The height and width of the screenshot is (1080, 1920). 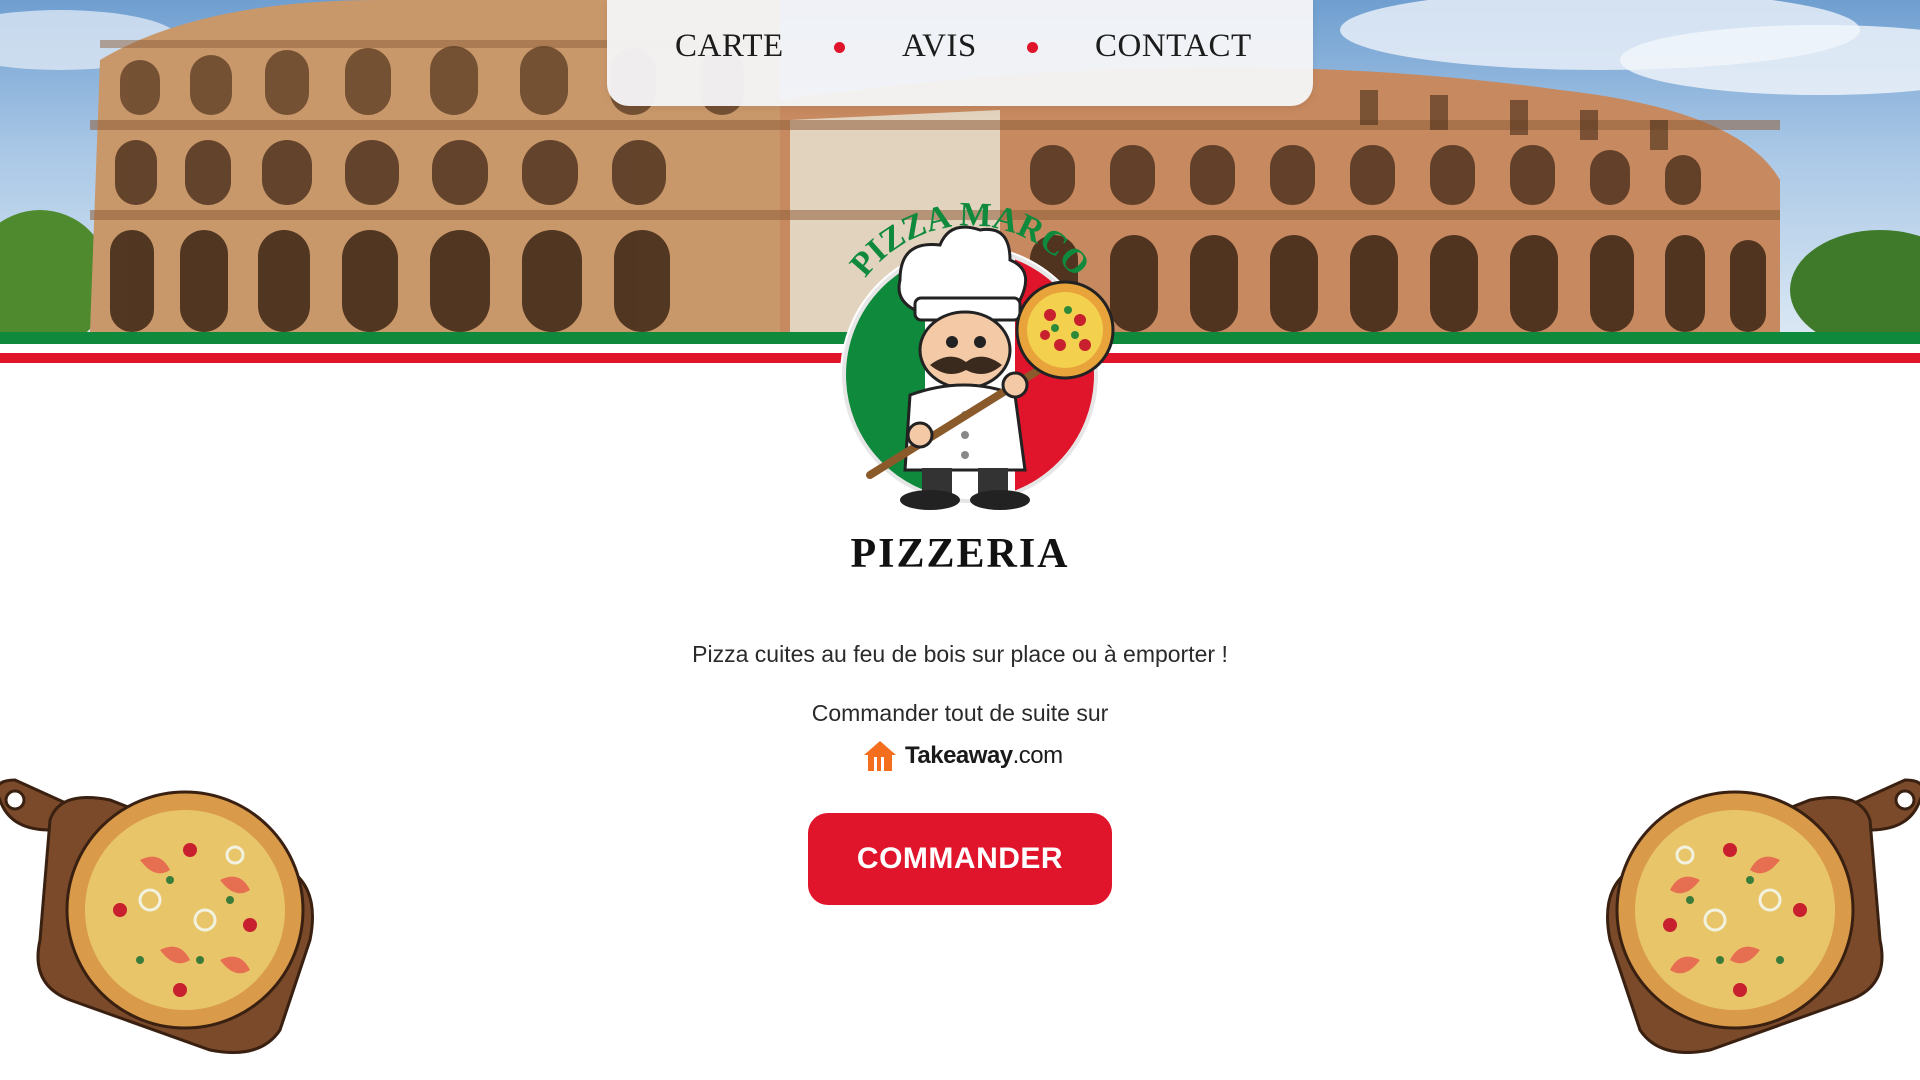 I want to click on chef-mascot-icon: PIZZA MARCO, so click(x=977, y=353).